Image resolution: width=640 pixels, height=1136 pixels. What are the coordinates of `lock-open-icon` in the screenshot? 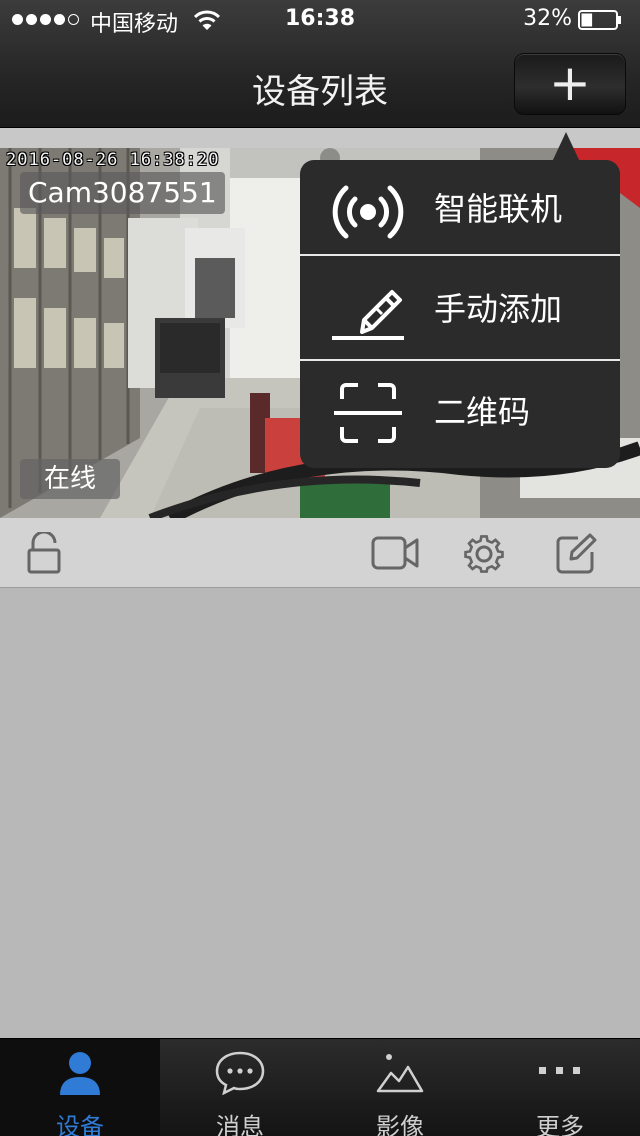 It's located at (44, 553).